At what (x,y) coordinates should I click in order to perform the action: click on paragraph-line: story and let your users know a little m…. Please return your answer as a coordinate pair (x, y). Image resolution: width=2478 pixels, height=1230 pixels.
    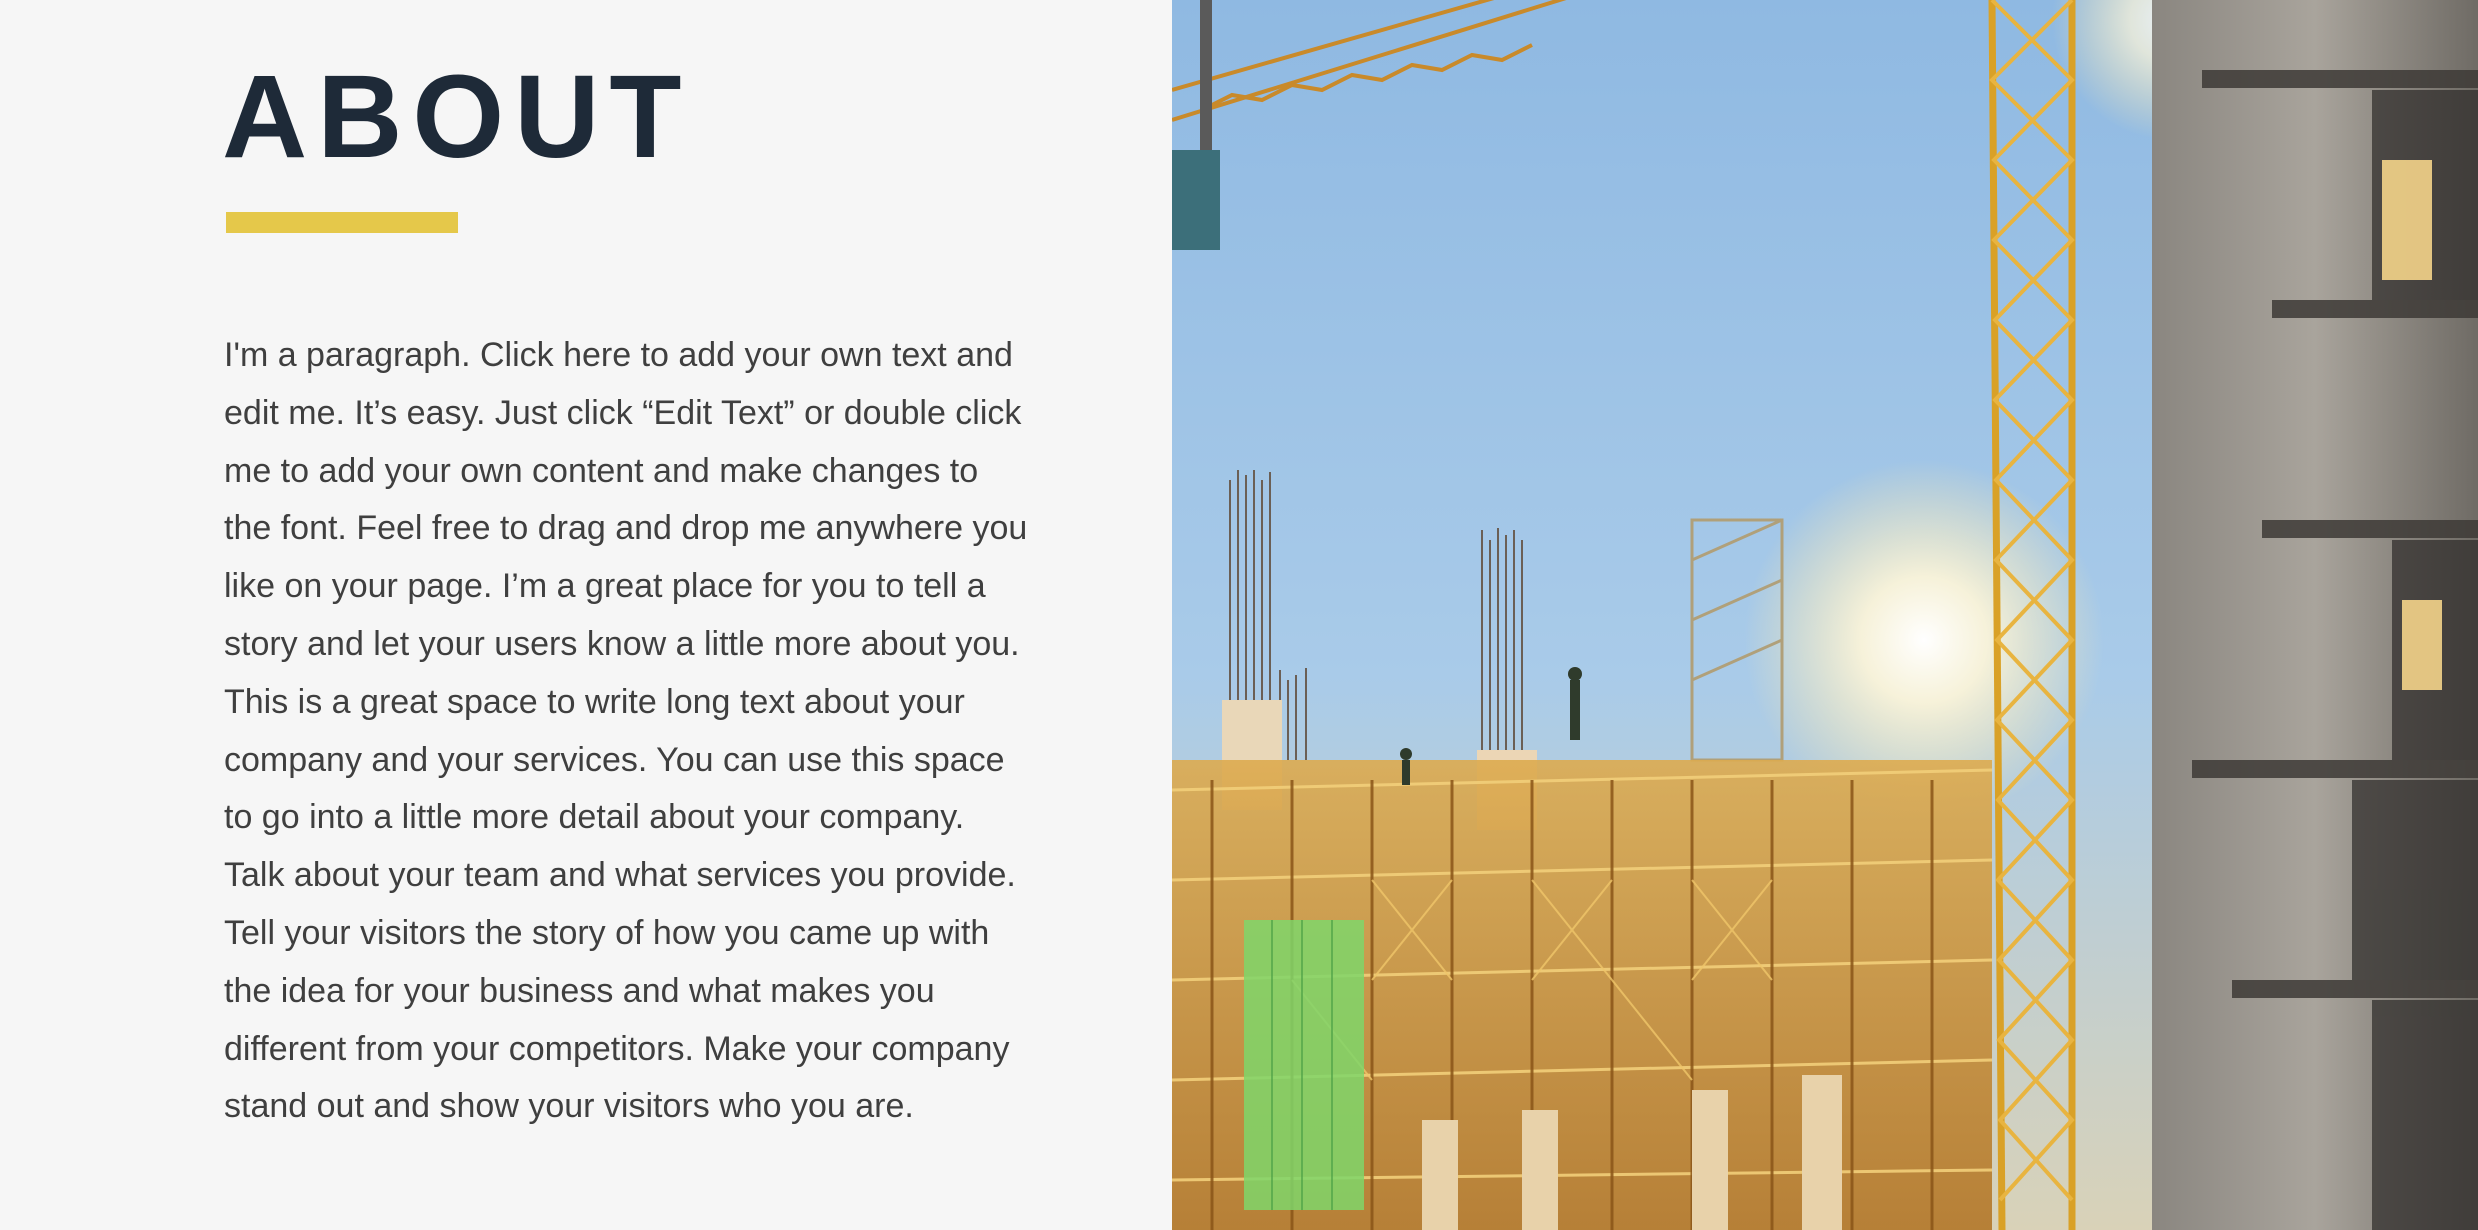
    Looking at the image, I should click on (622, 643).